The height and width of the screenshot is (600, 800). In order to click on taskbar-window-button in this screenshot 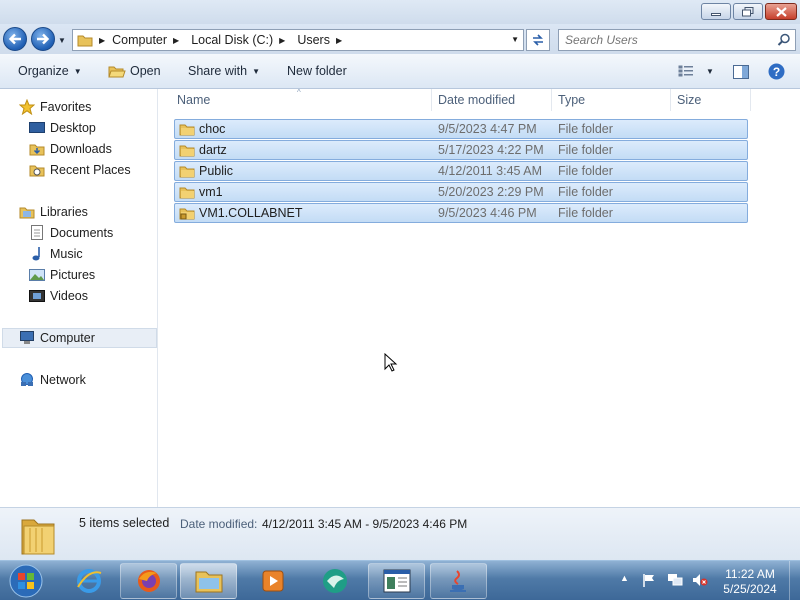, I will do `click(396, 581)`.